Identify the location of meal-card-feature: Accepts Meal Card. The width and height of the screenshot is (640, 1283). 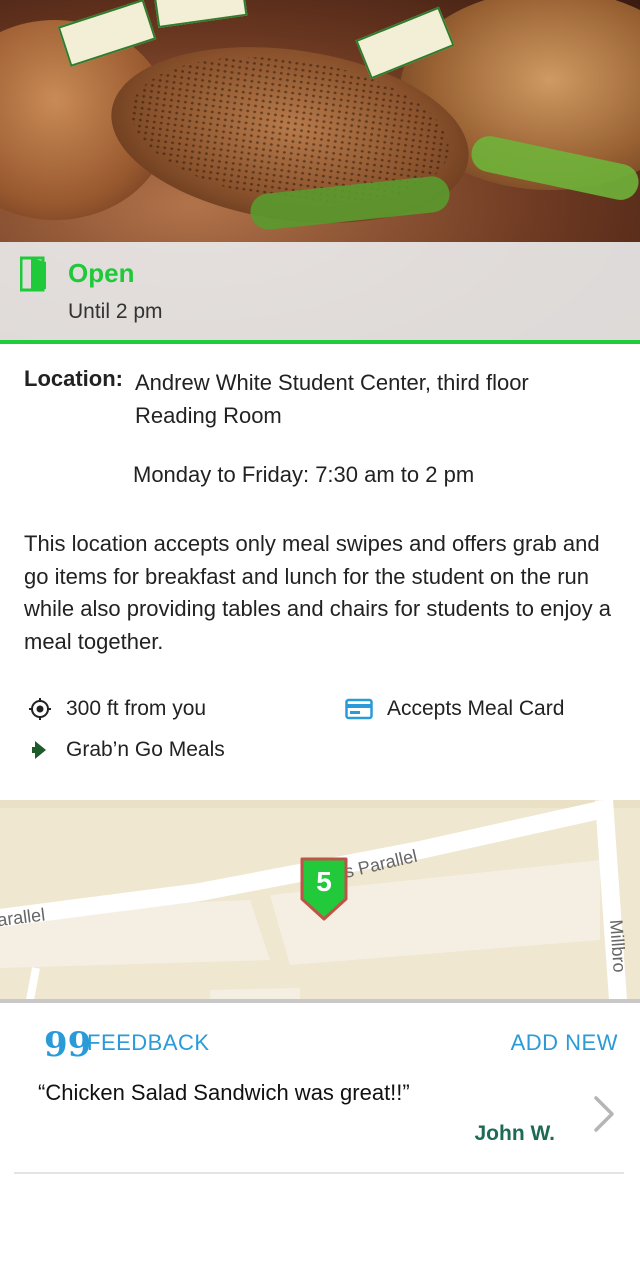
(454, 709).